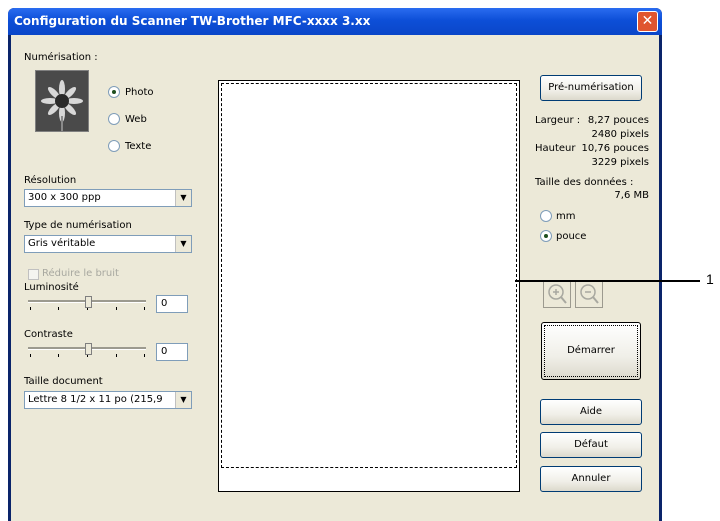 This screenshot has height=521, width=720. I want to click on start-button-label: Démarrer, so click(591, 351).